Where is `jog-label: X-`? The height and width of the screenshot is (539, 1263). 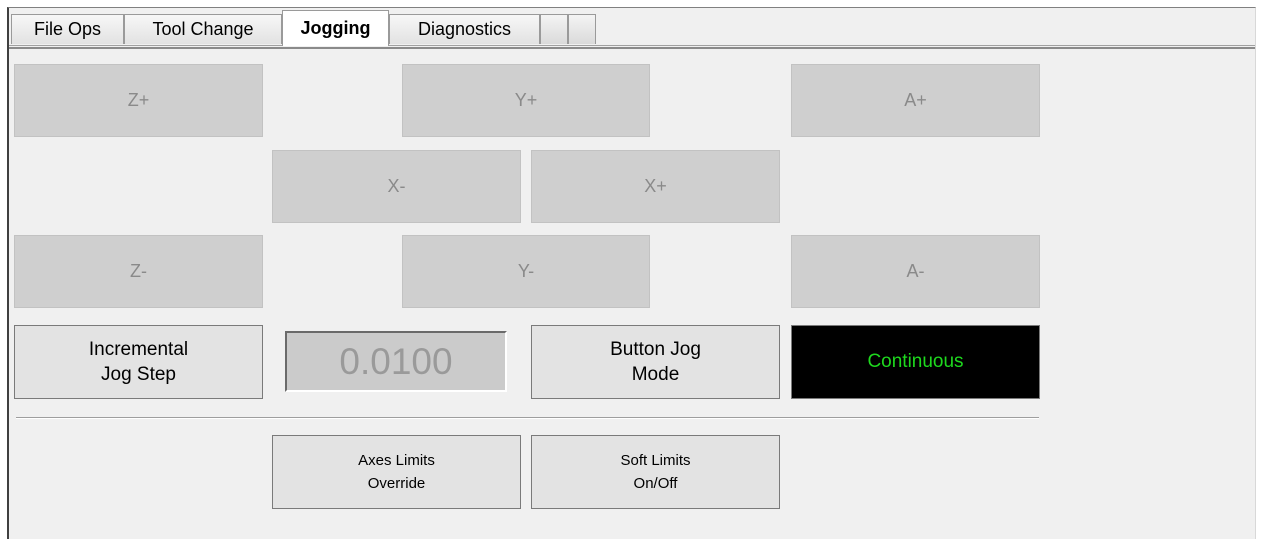 jog-label: X- is located at coordinates (396, 186).